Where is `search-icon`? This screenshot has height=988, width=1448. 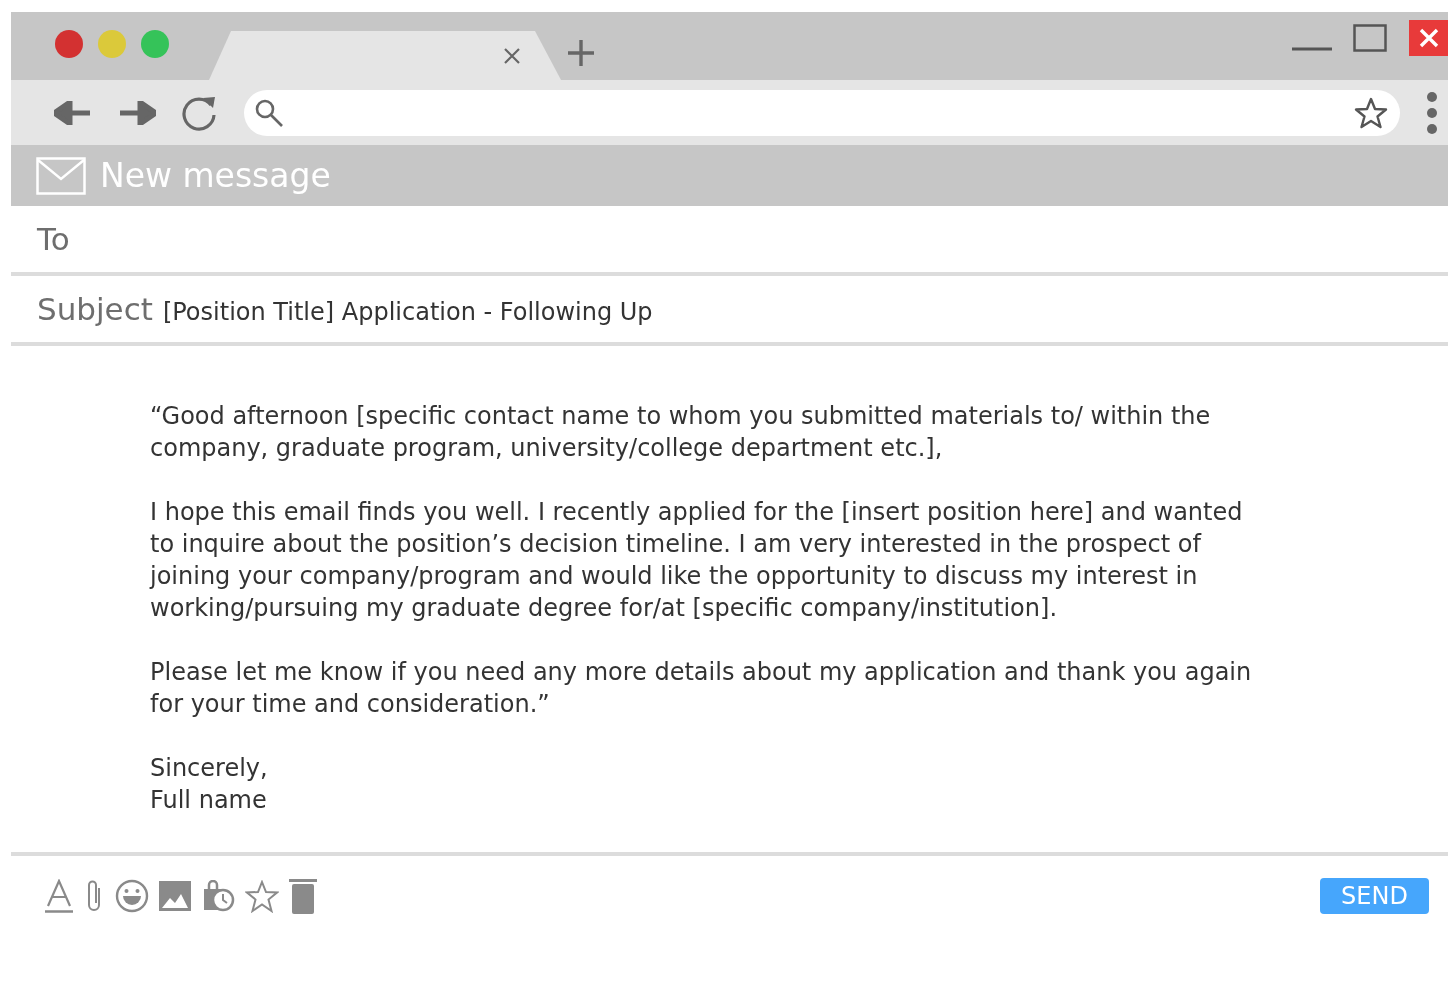
search-icon is located at coordinates (269, 112).